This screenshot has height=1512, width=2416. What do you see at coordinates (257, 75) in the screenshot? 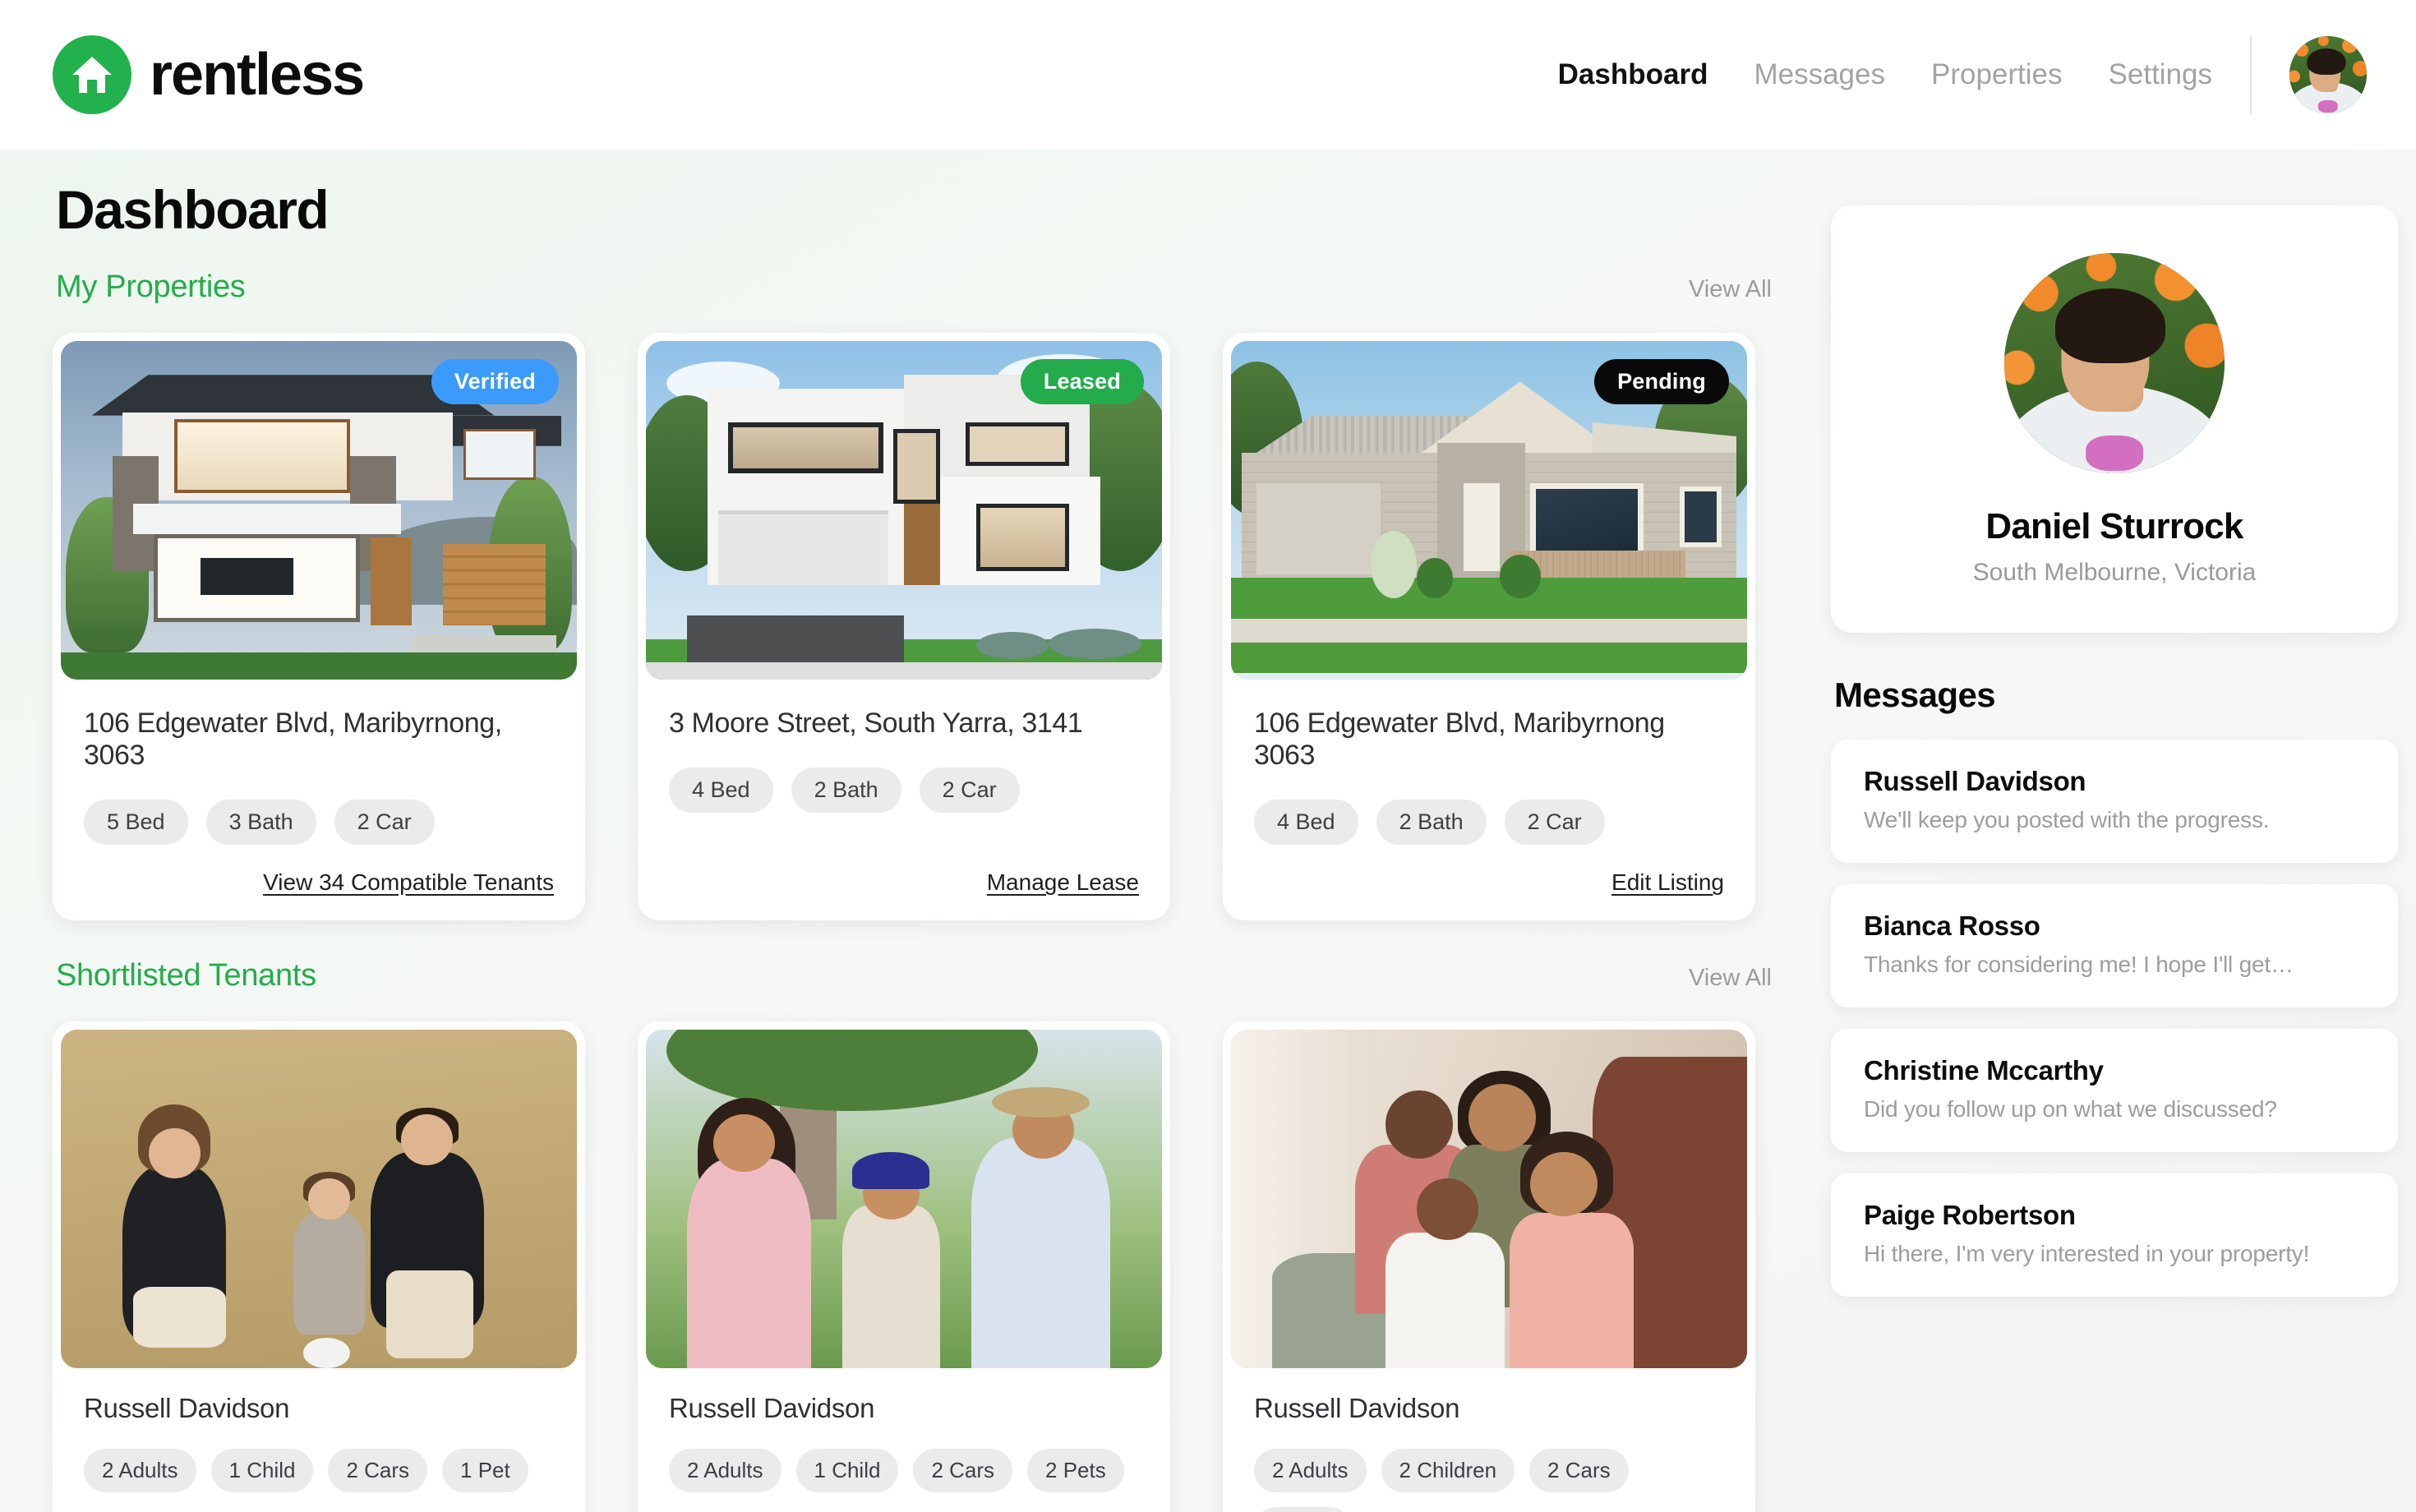
I see `brand-name: rentless` at bounding box center [257, 75].